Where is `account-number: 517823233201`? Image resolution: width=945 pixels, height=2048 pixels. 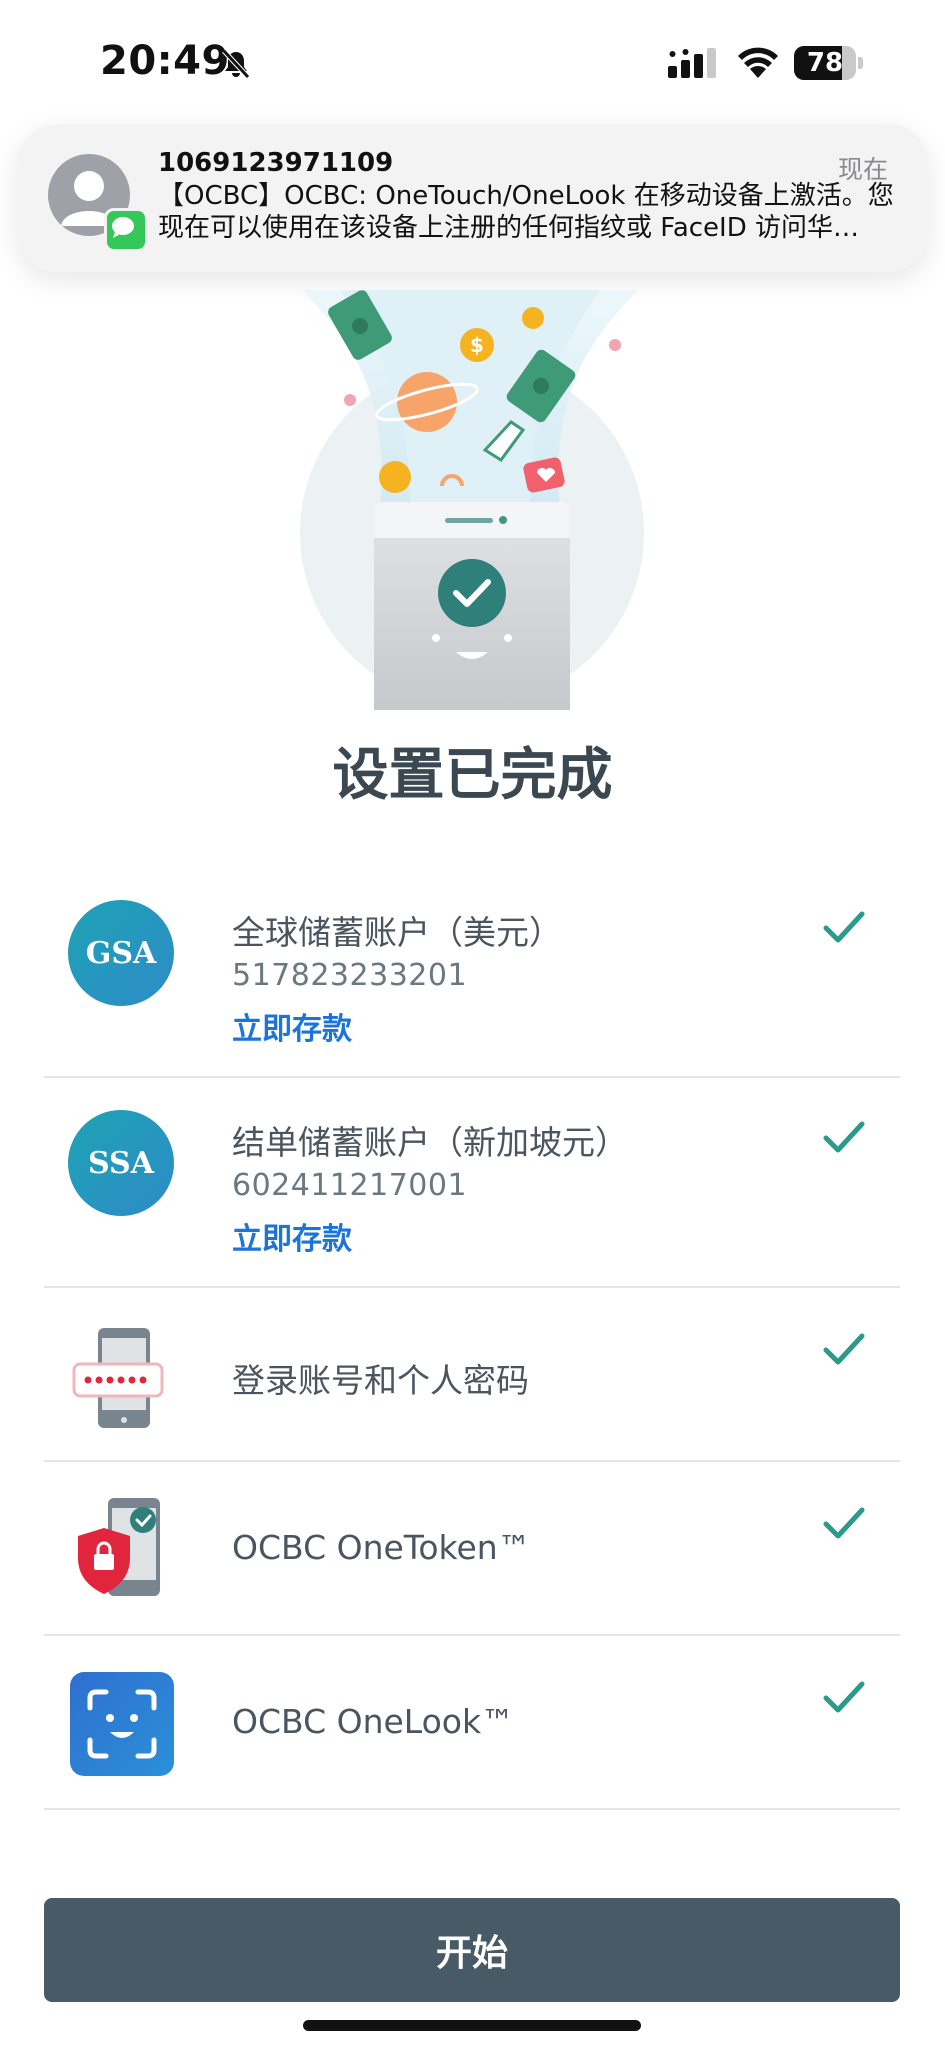
account-number: 517823233201 is located at coordinates (350, 975).